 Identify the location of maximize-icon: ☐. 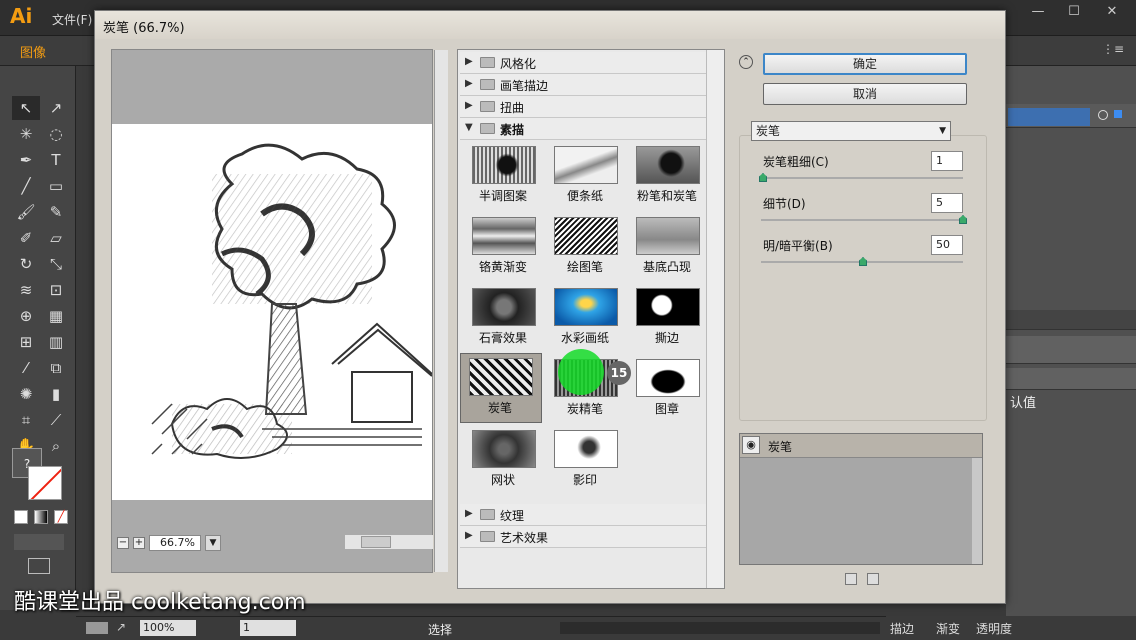
(1074, 12).